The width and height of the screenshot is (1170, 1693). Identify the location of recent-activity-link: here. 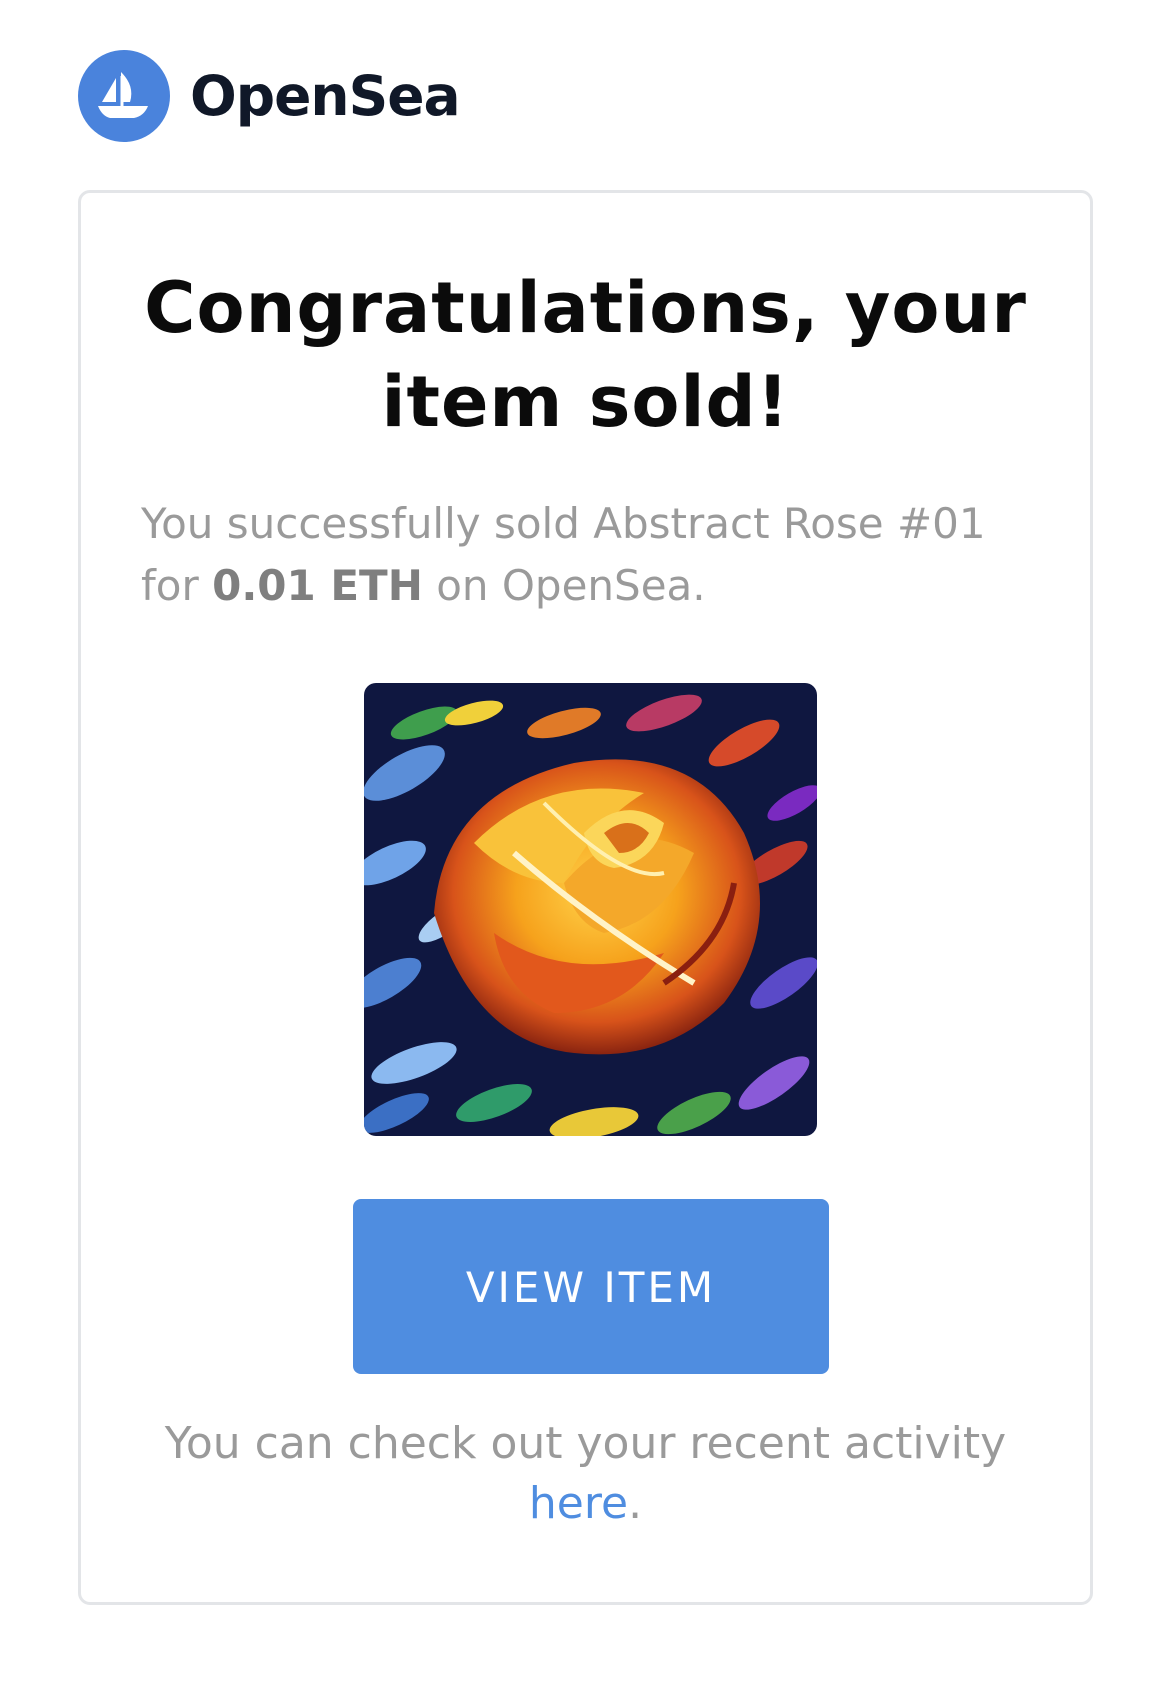
(578, 1503).